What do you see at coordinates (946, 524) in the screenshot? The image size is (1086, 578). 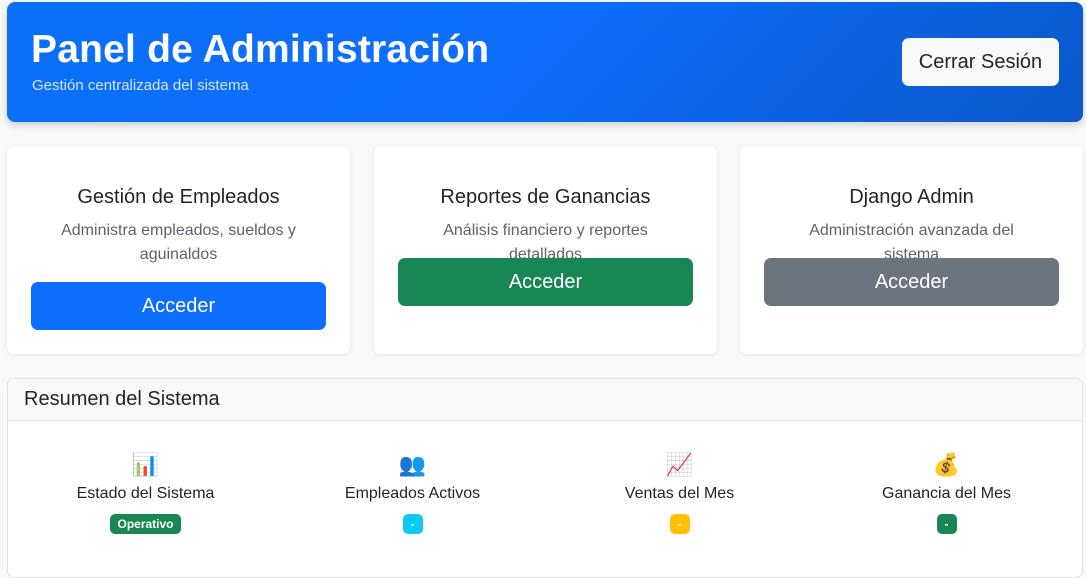 I see `profit-badge: -` at bounding box center [946, 524].